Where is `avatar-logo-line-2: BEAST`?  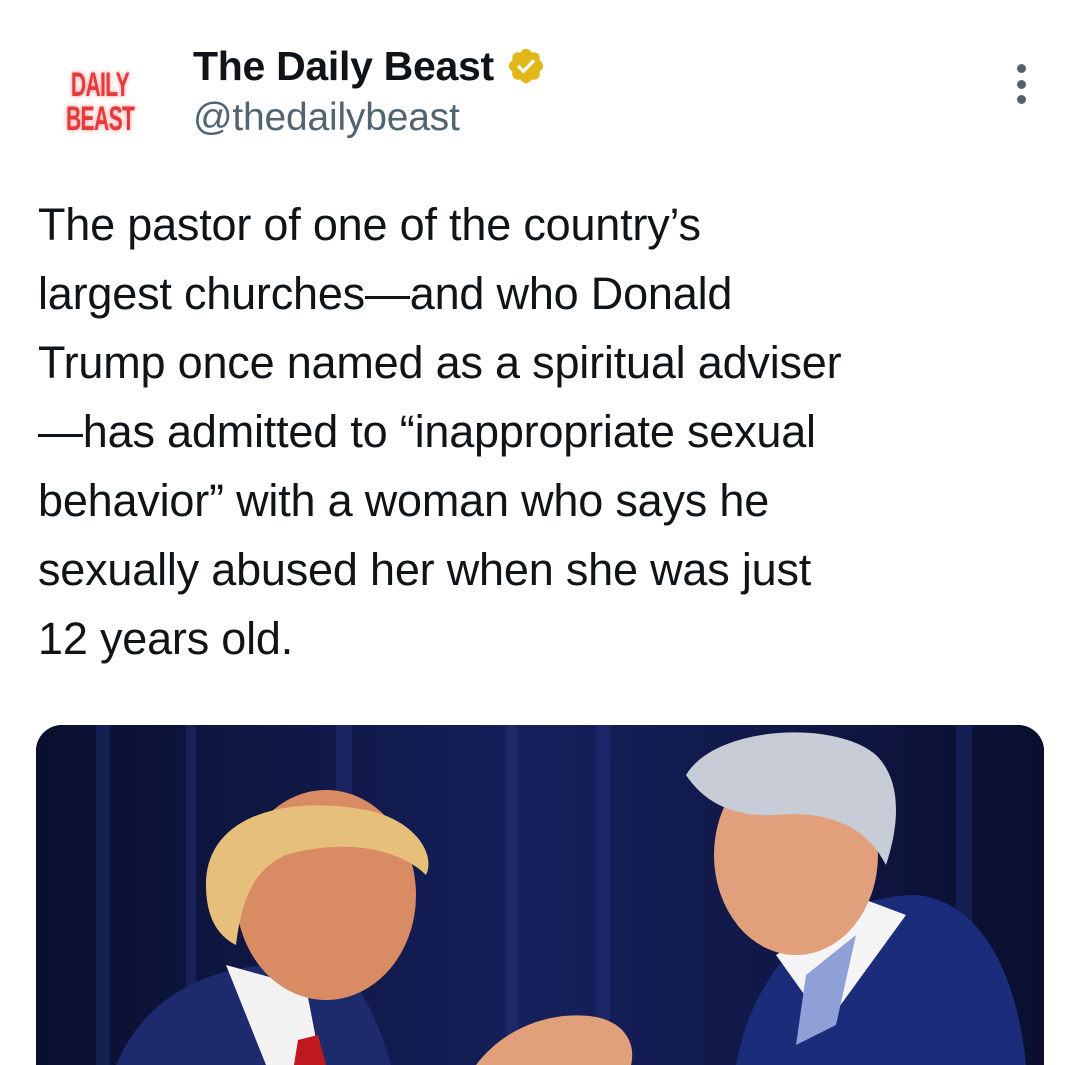
avatar-logo-line-2: BEAST is located at coordinates (100, 119).